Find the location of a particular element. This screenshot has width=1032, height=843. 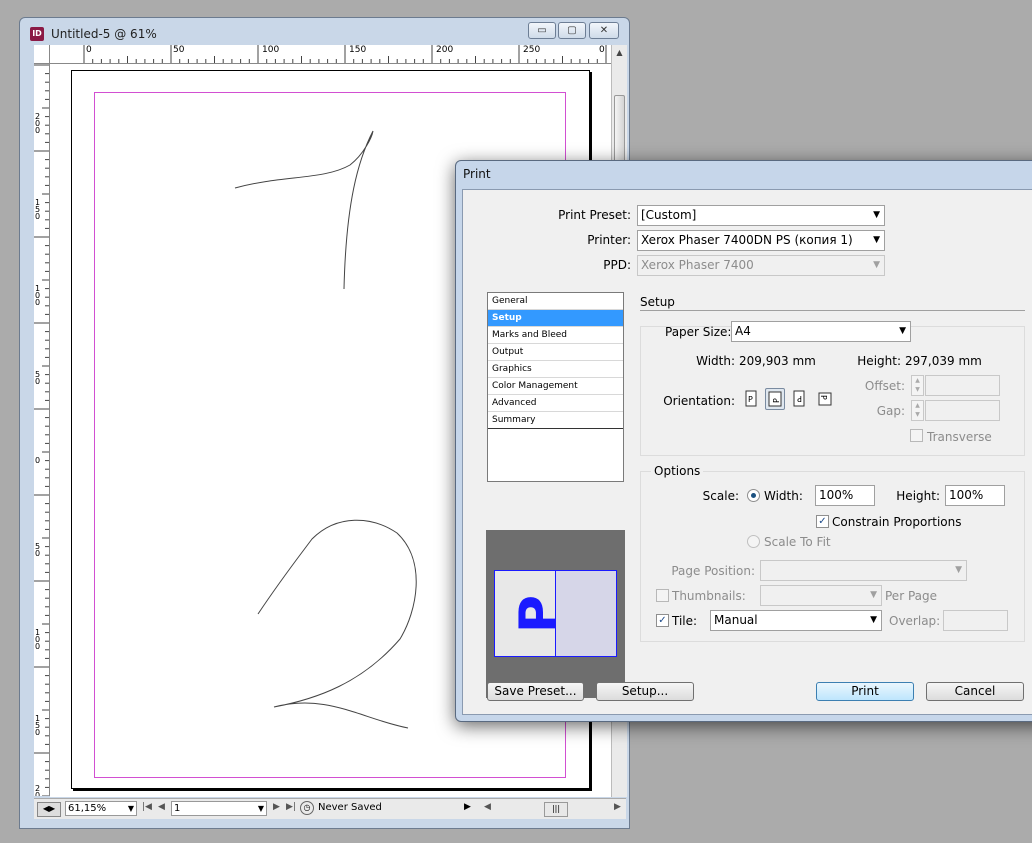

nav-item-general: General is located at coordinates (555, 301).